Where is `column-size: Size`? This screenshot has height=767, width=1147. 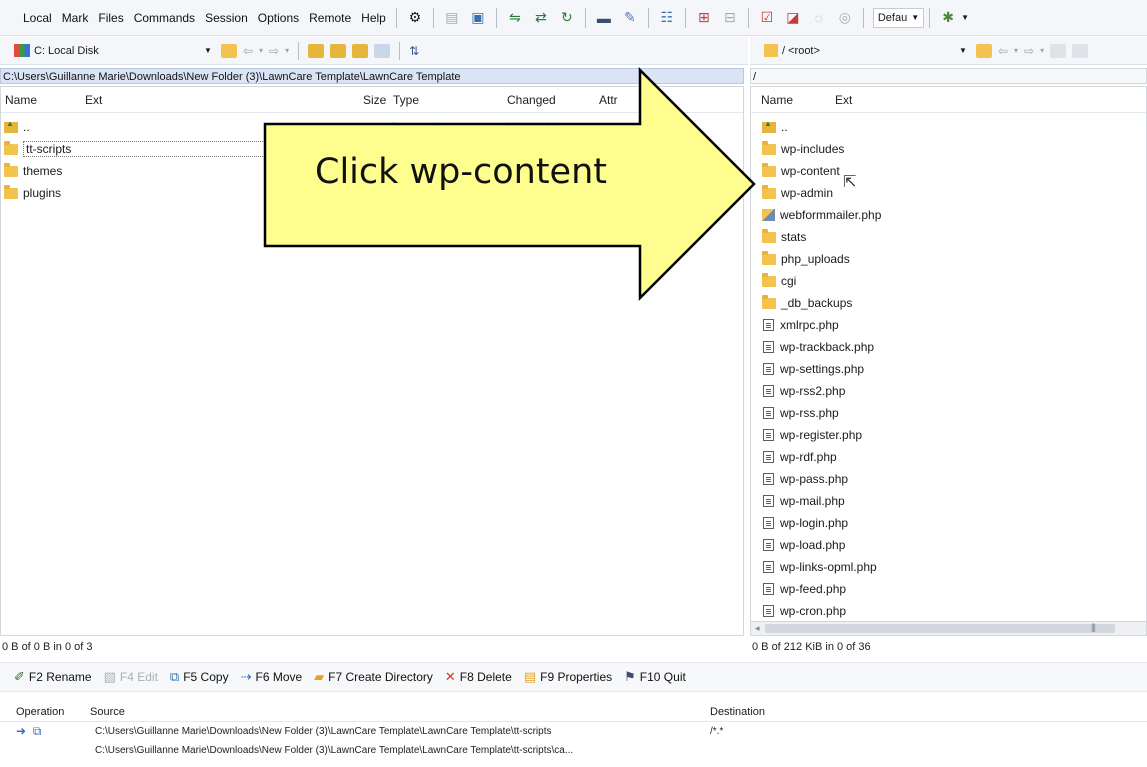
column-size: Size is located at coordinates (374, 100).